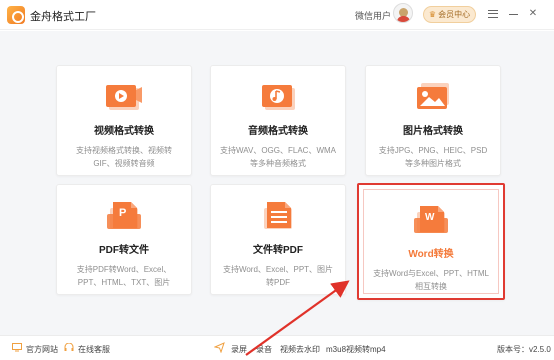 Image resolution: width=554 pixels, height=360 pixels. Describe the element at coordinates (431, 254) in the screenshot. I see `card-title: Word转换` at that location.